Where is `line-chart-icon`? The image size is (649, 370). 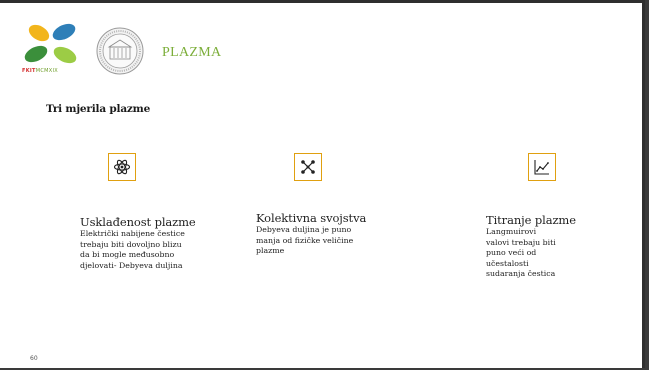
line-chart-icon is located at coordinates (541, 167).